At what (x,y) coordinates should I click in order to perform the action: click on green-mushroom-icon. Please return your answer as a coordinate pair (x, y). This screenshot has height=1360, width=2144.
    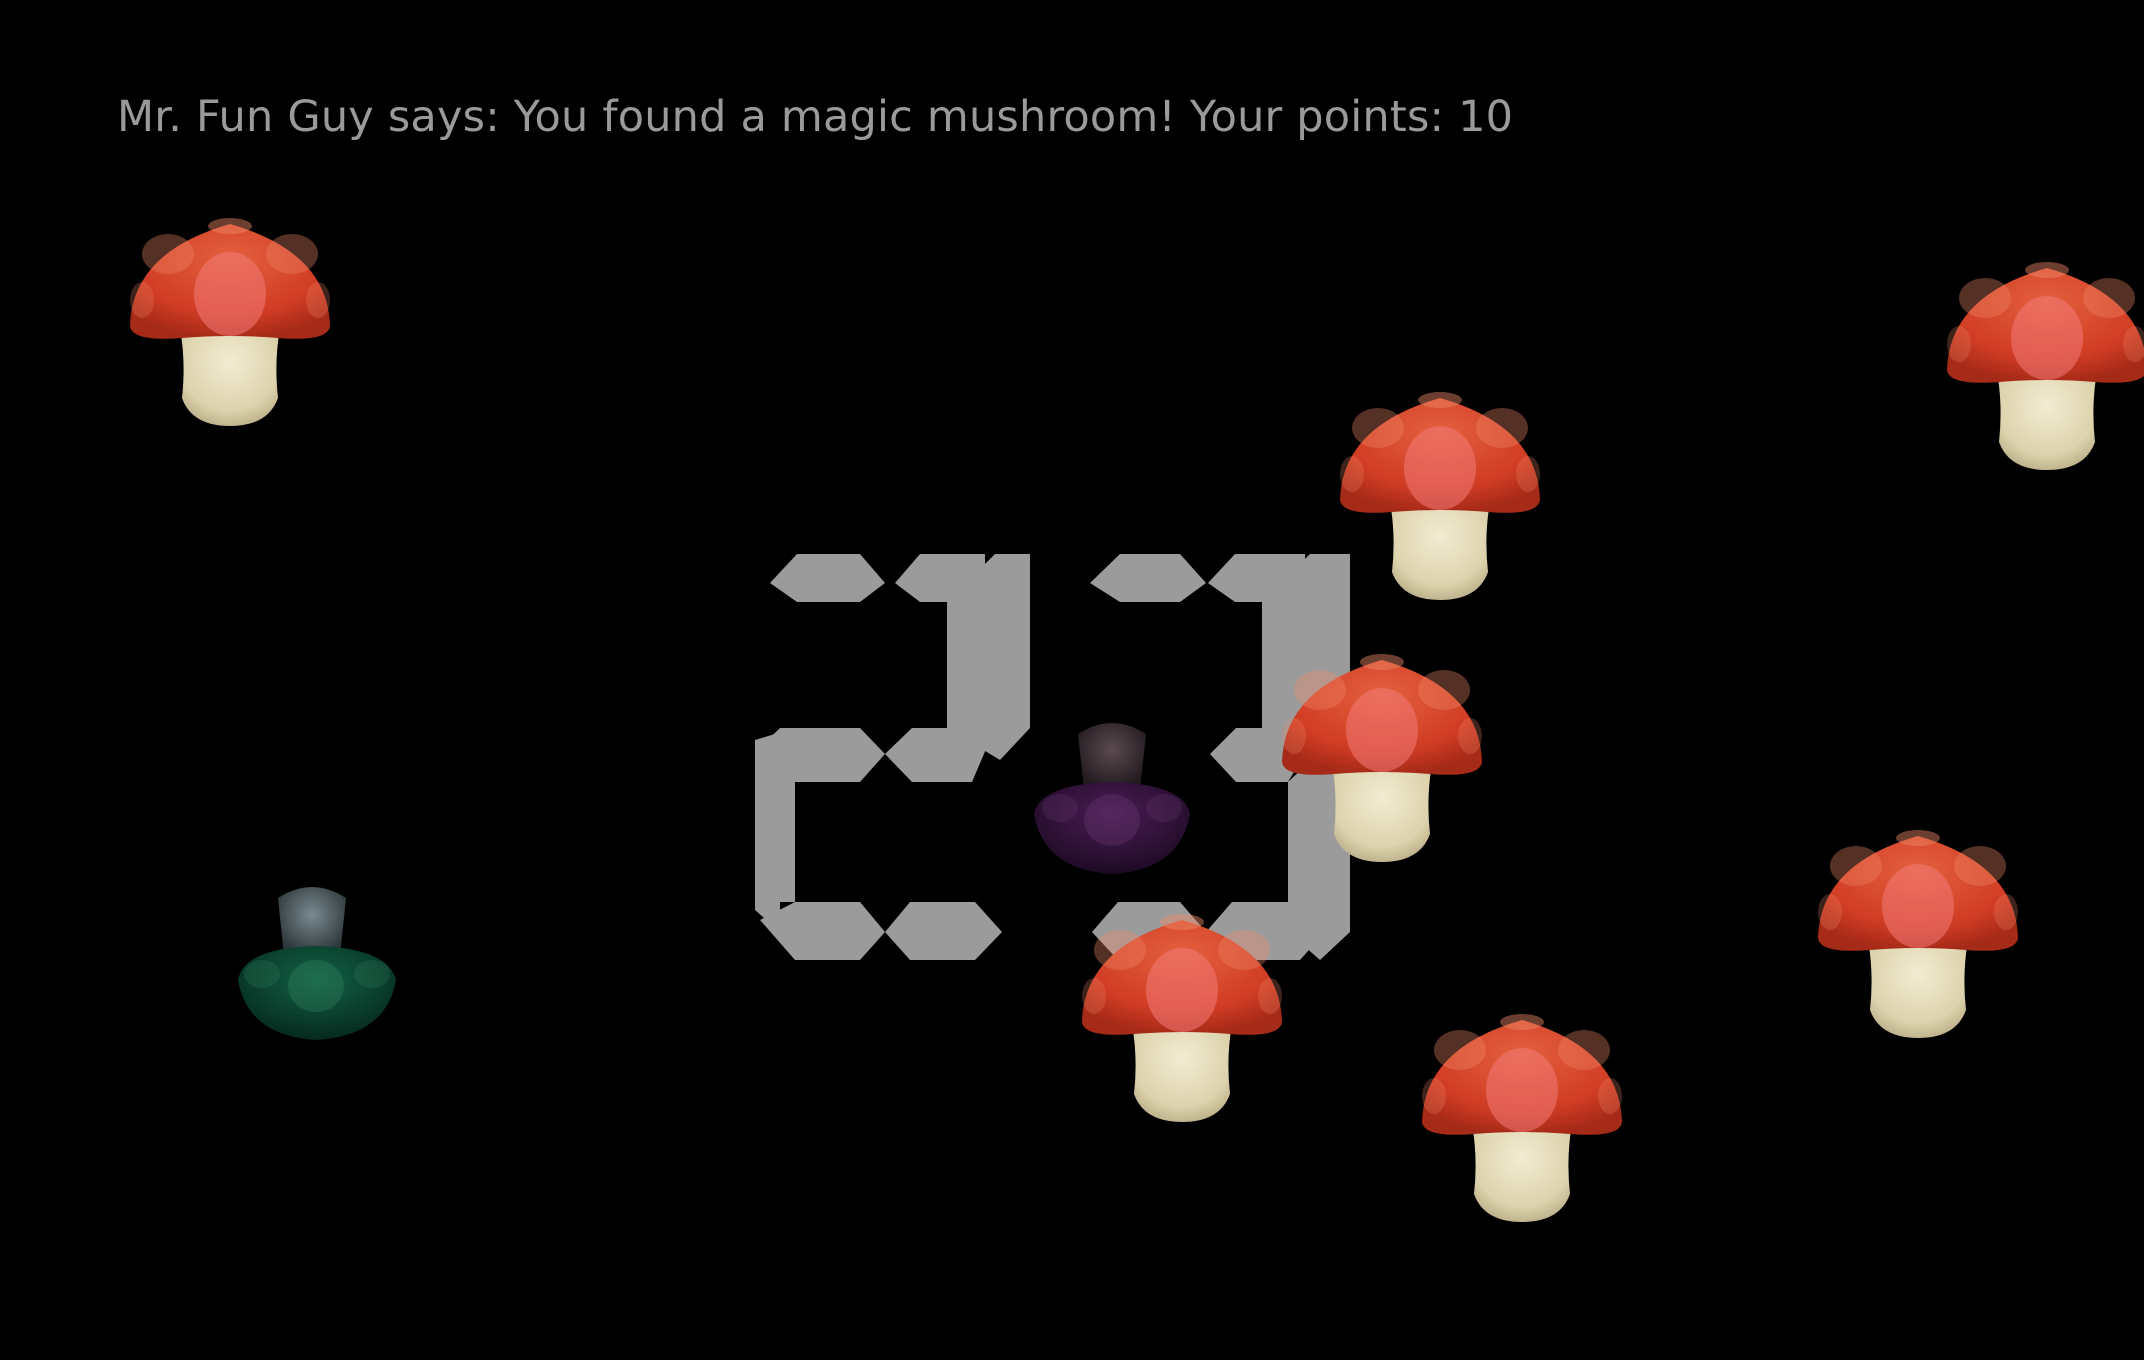
    Looking at the image, I should click on (320, 958).